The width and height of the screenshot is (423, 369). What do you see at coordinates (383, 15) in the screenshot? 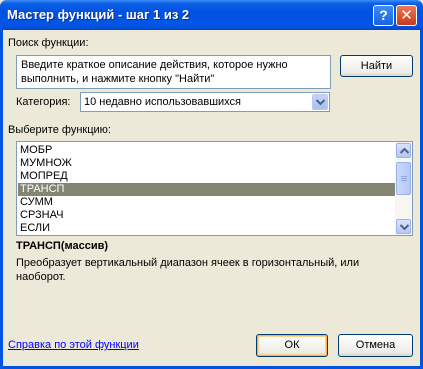
I see `help-icon: ?` at bounding box center [383, 15].